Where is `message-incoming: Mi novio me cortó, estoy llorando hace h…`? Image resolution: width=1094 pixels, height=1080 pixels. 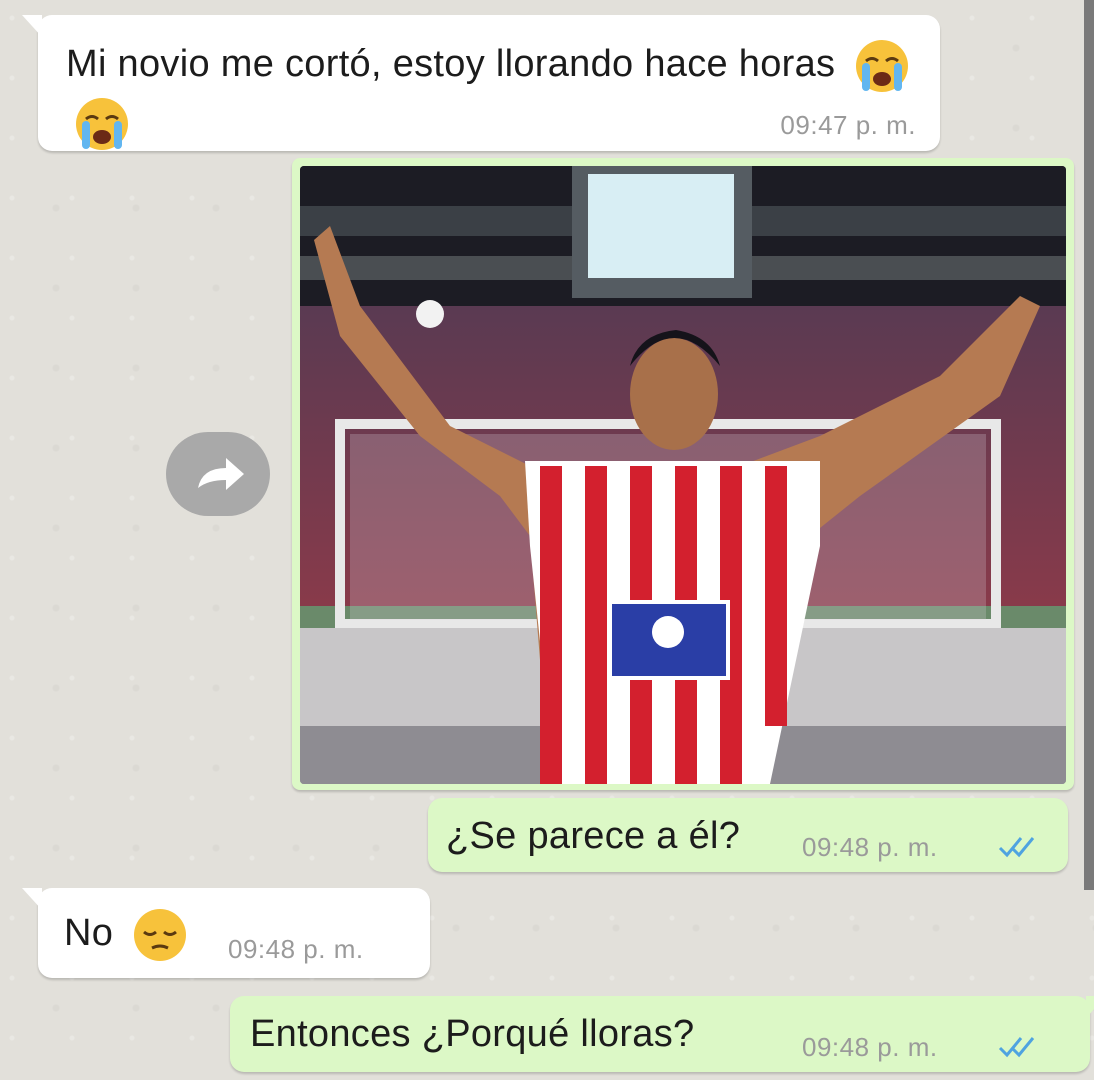 message-incoming: Mi novio me cortó, estoy llorando hace h… is located at coordinates (481, 83).